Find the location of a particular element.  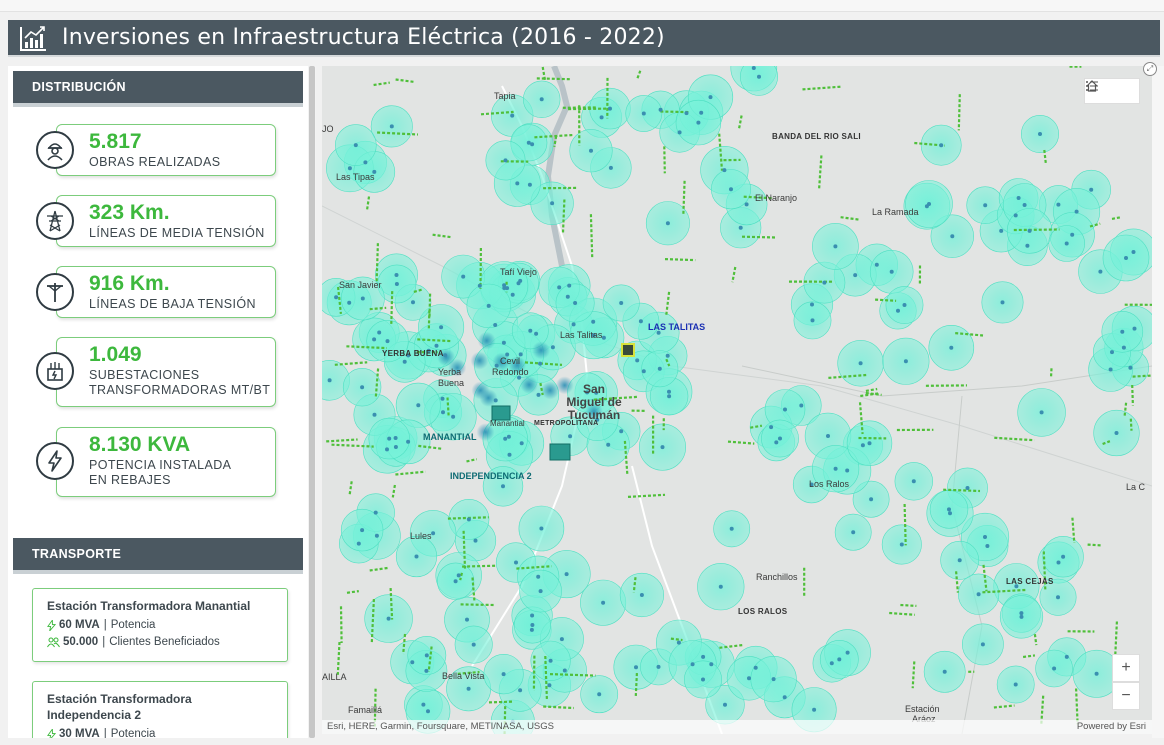

station-power-value: 60 MVA is located at coordinates (79, 625).